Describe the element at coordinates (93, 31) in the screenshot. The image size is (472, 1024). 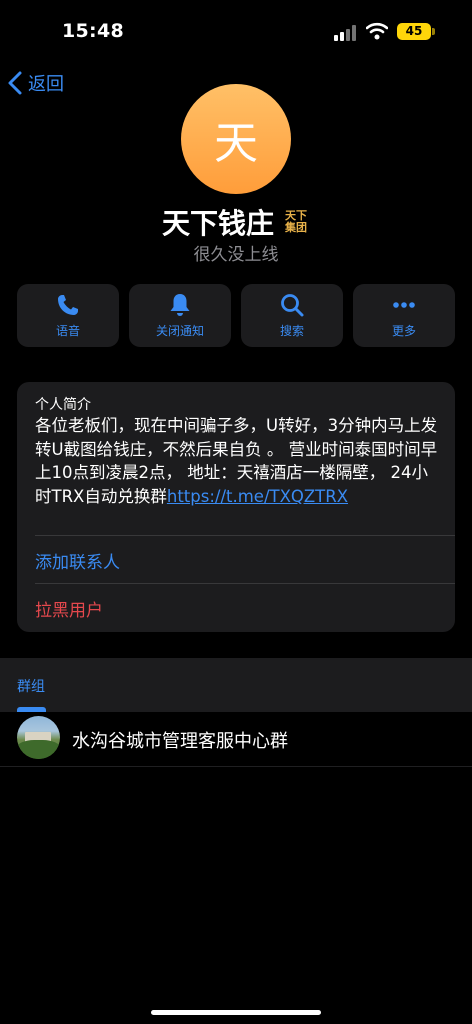
I see `status-time: 15:48` at that location.